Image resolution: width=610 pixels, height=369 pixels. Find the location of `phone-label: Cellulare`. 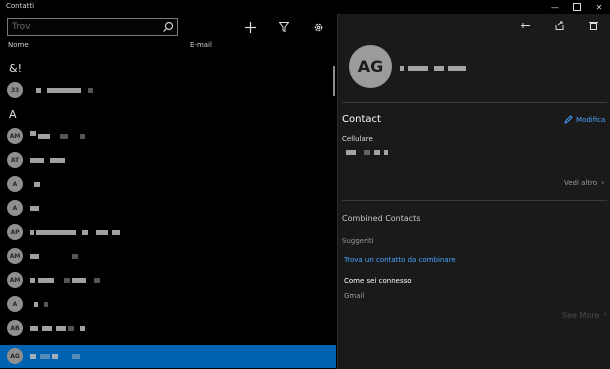

phone-label: Cellulare is located at coordinates (357, 139).